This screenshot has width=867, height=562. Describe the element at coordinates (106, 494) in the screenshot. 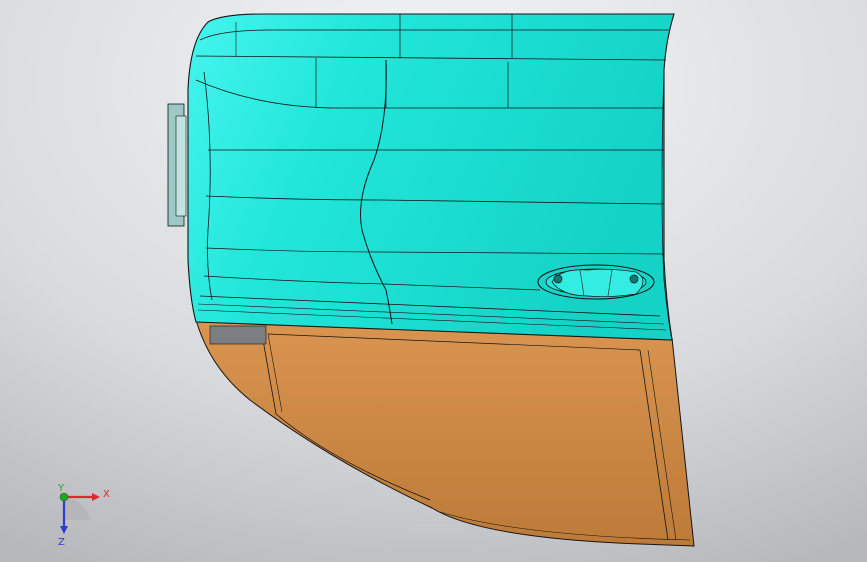

I see `x-axis-label: X` at that location.